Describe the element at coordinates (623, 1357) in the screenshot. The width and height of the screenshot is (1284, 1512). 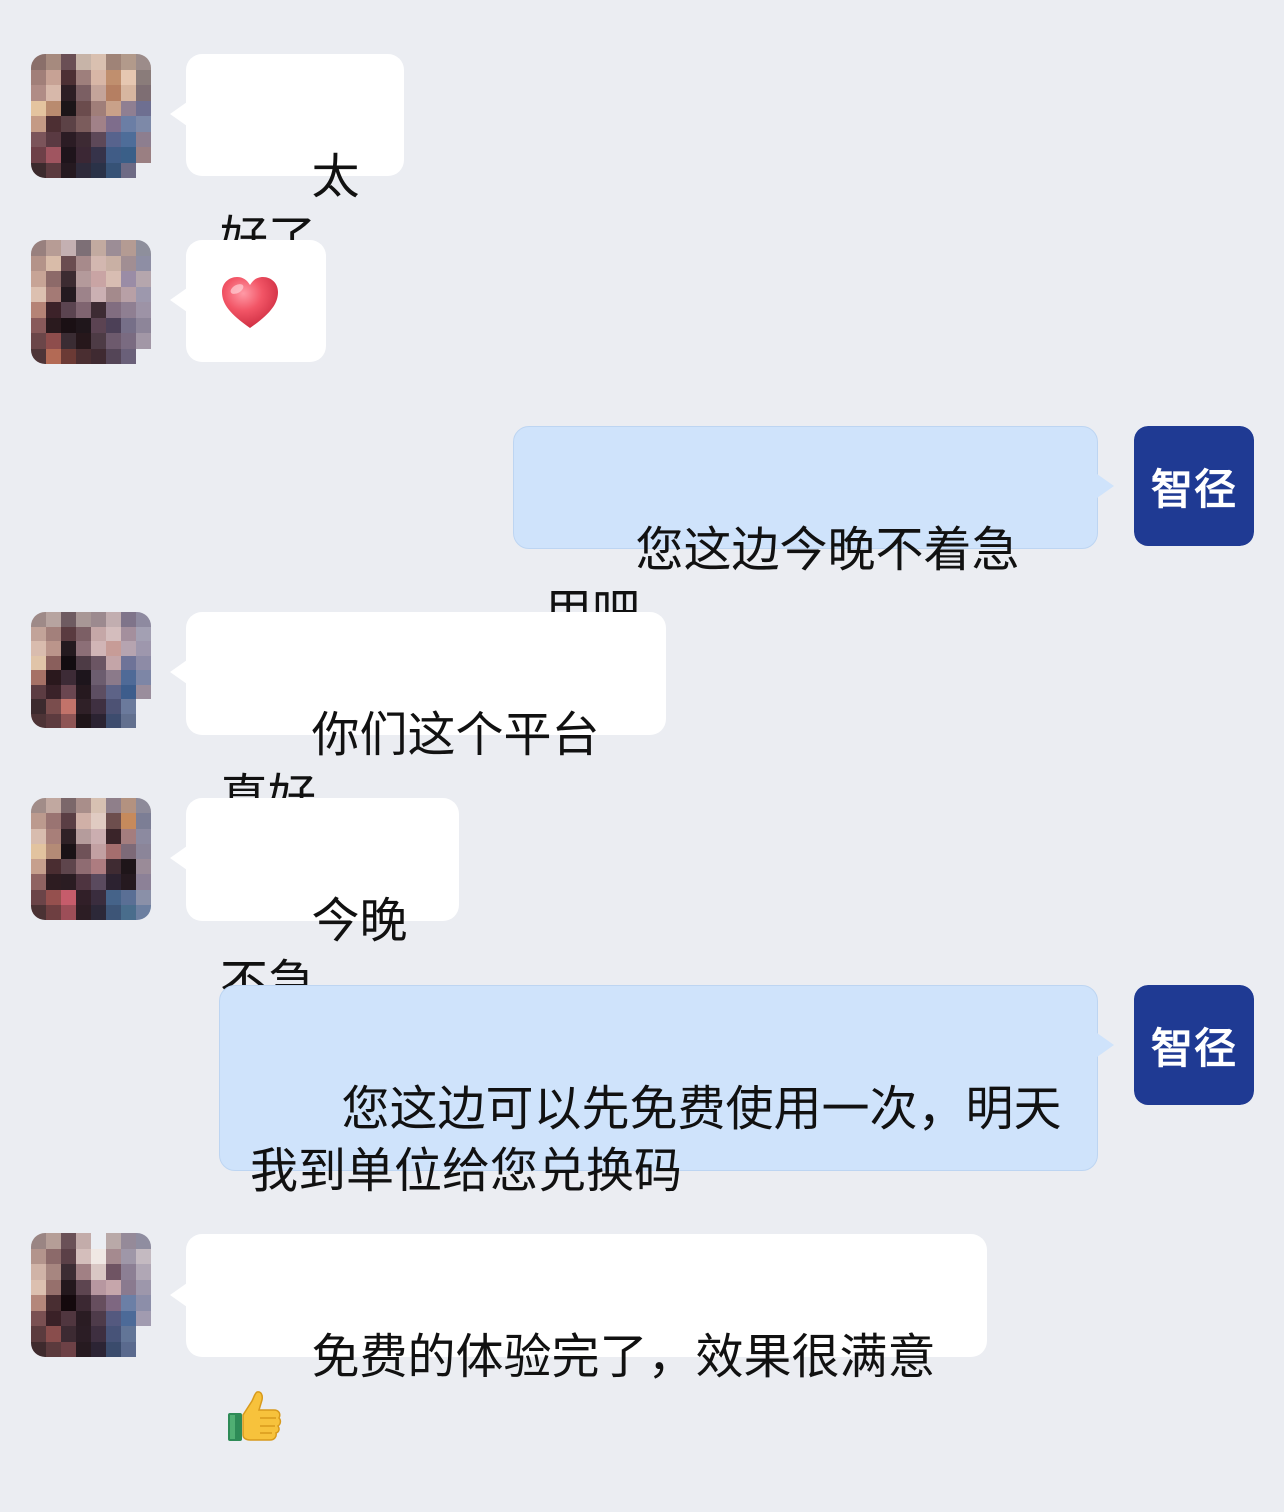
I see `message-text: 免费的体验完了，效果很满意` at that location.